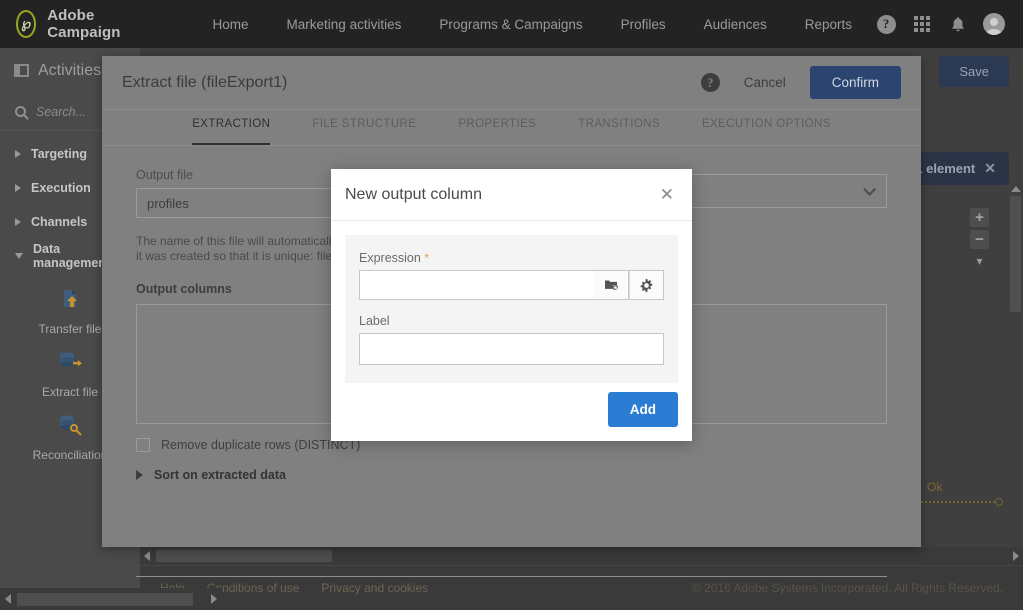 The image size is (1023, 610). What do you see at coordinates (1015, 254) in the screenshot?
I see `canvas-vertical-scrollbar` at bounding box center [1015, 254].